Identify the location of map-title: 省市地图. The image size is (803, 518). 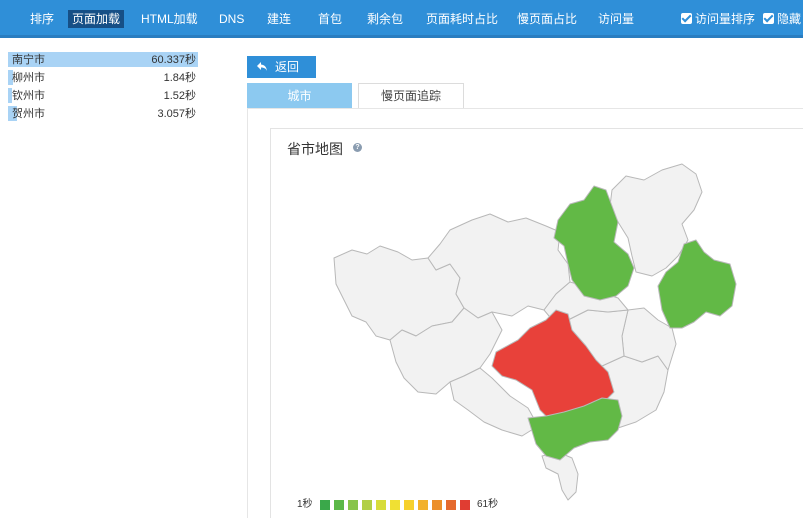
(315, 149).